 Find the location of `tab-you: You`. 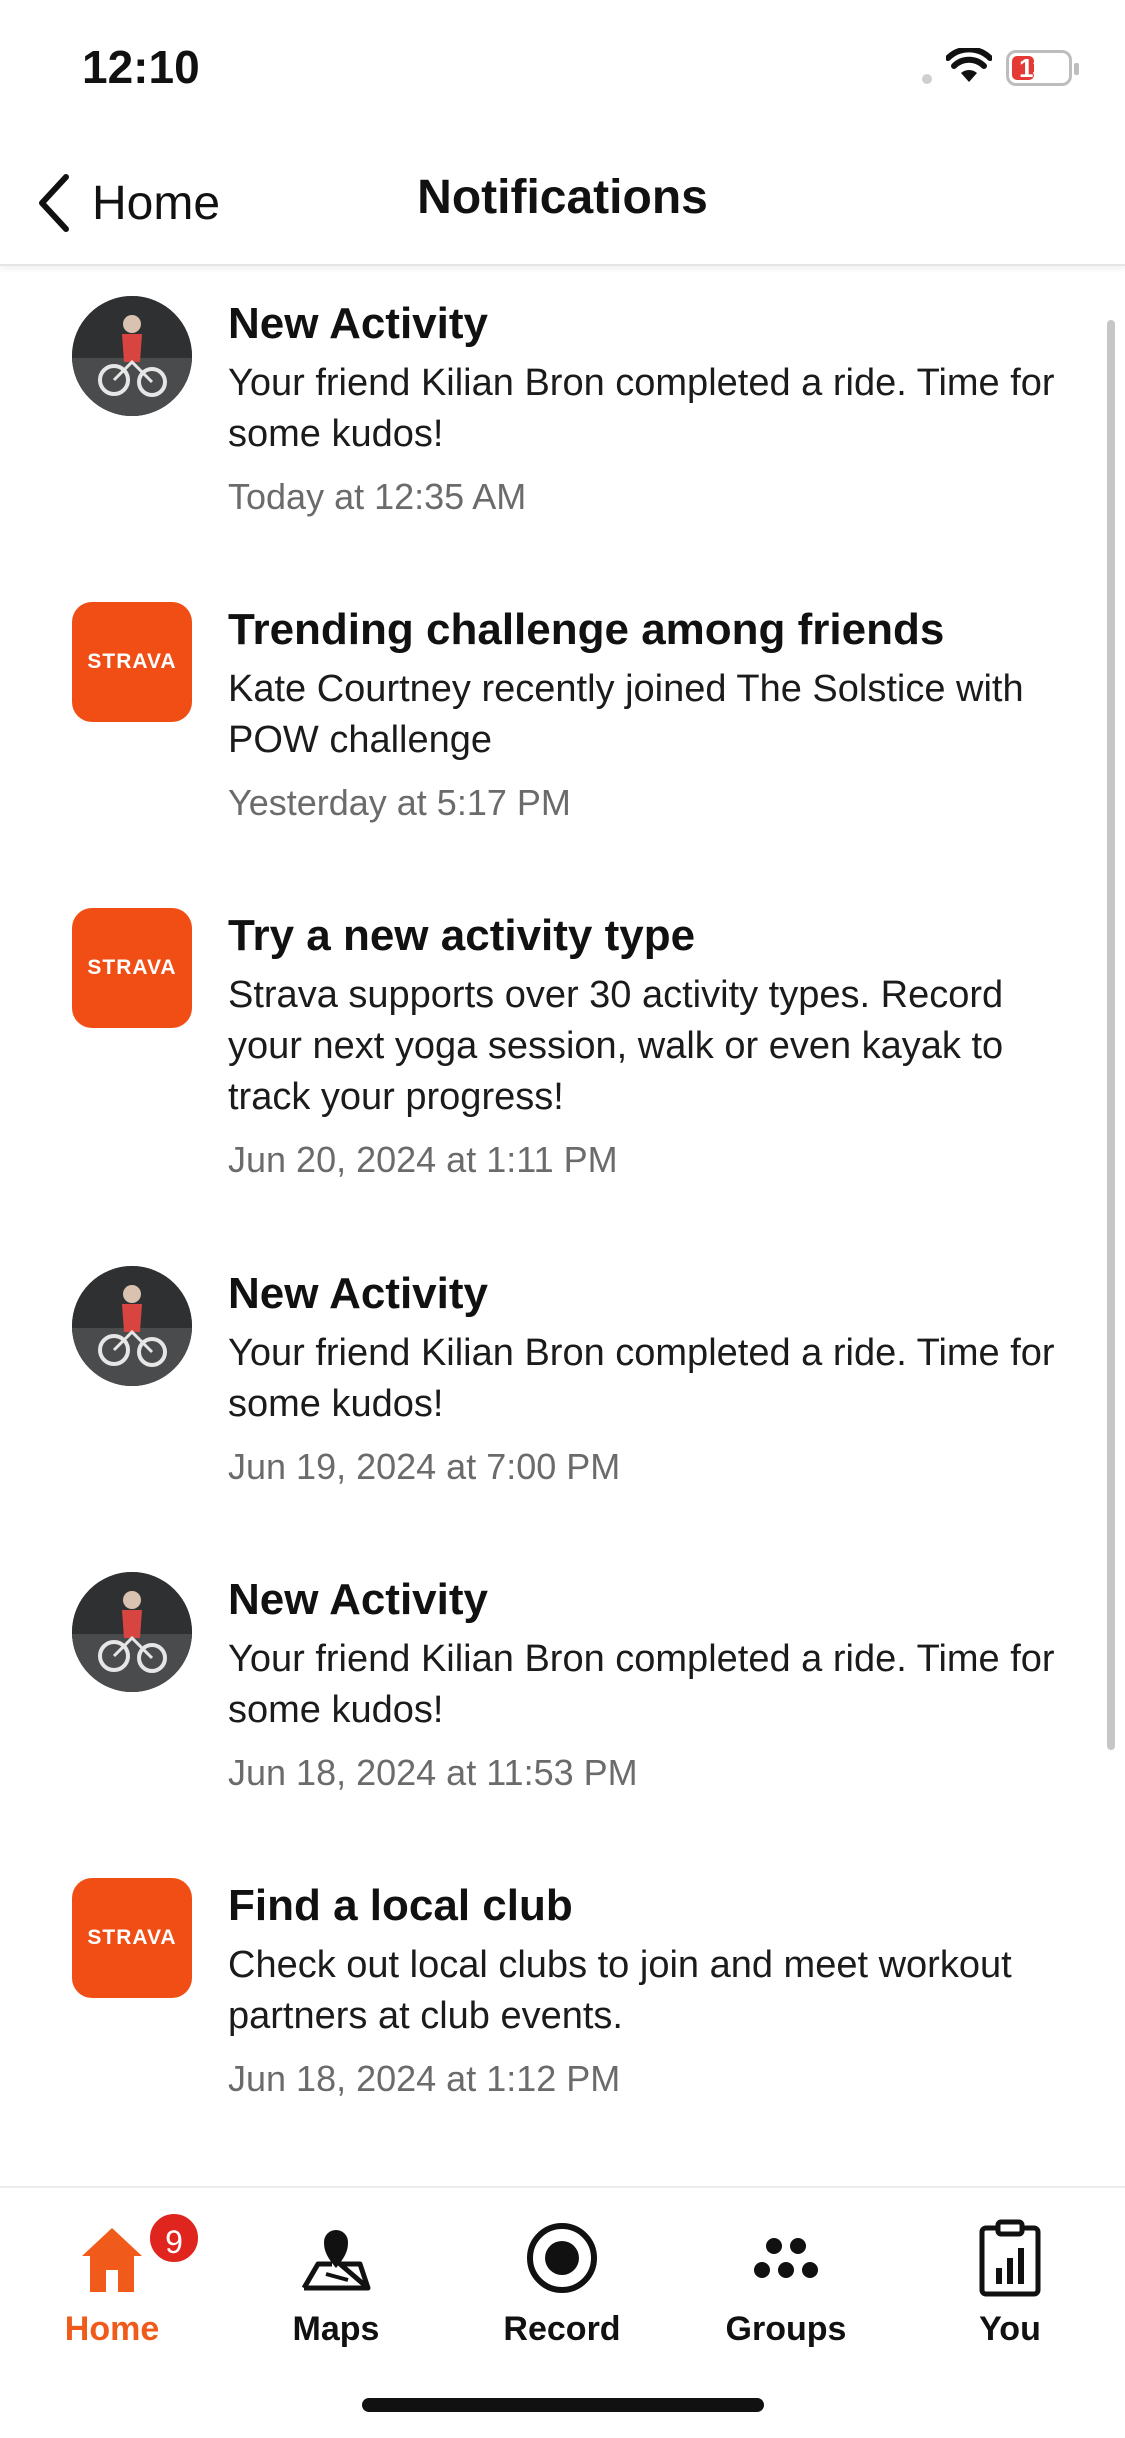

tab-you: You is located at coordinates (1010, 2278).